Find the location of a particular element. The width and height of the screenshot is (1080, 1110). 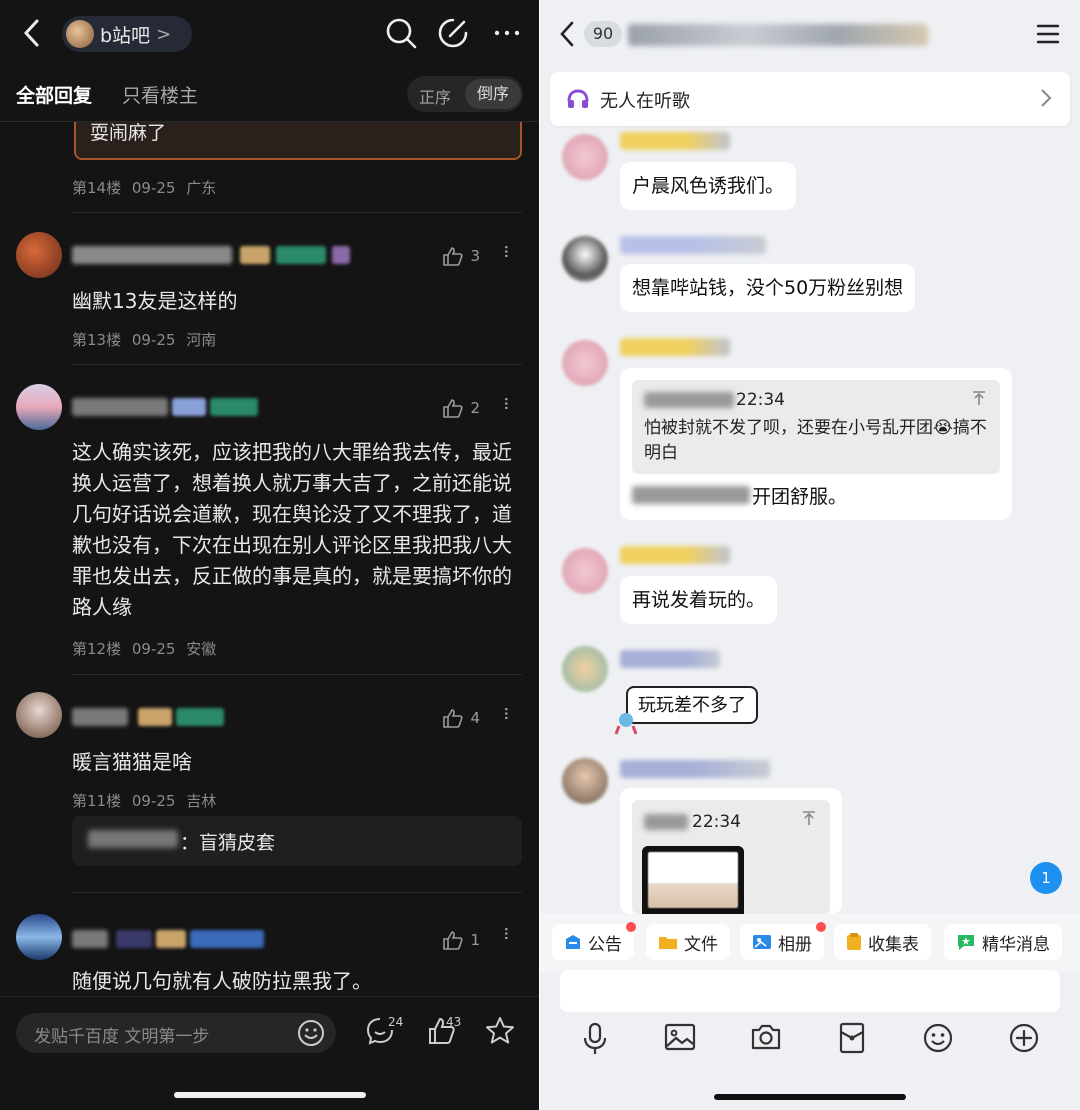

new-message-badge: 1 is located at coordinates (1046, 878).